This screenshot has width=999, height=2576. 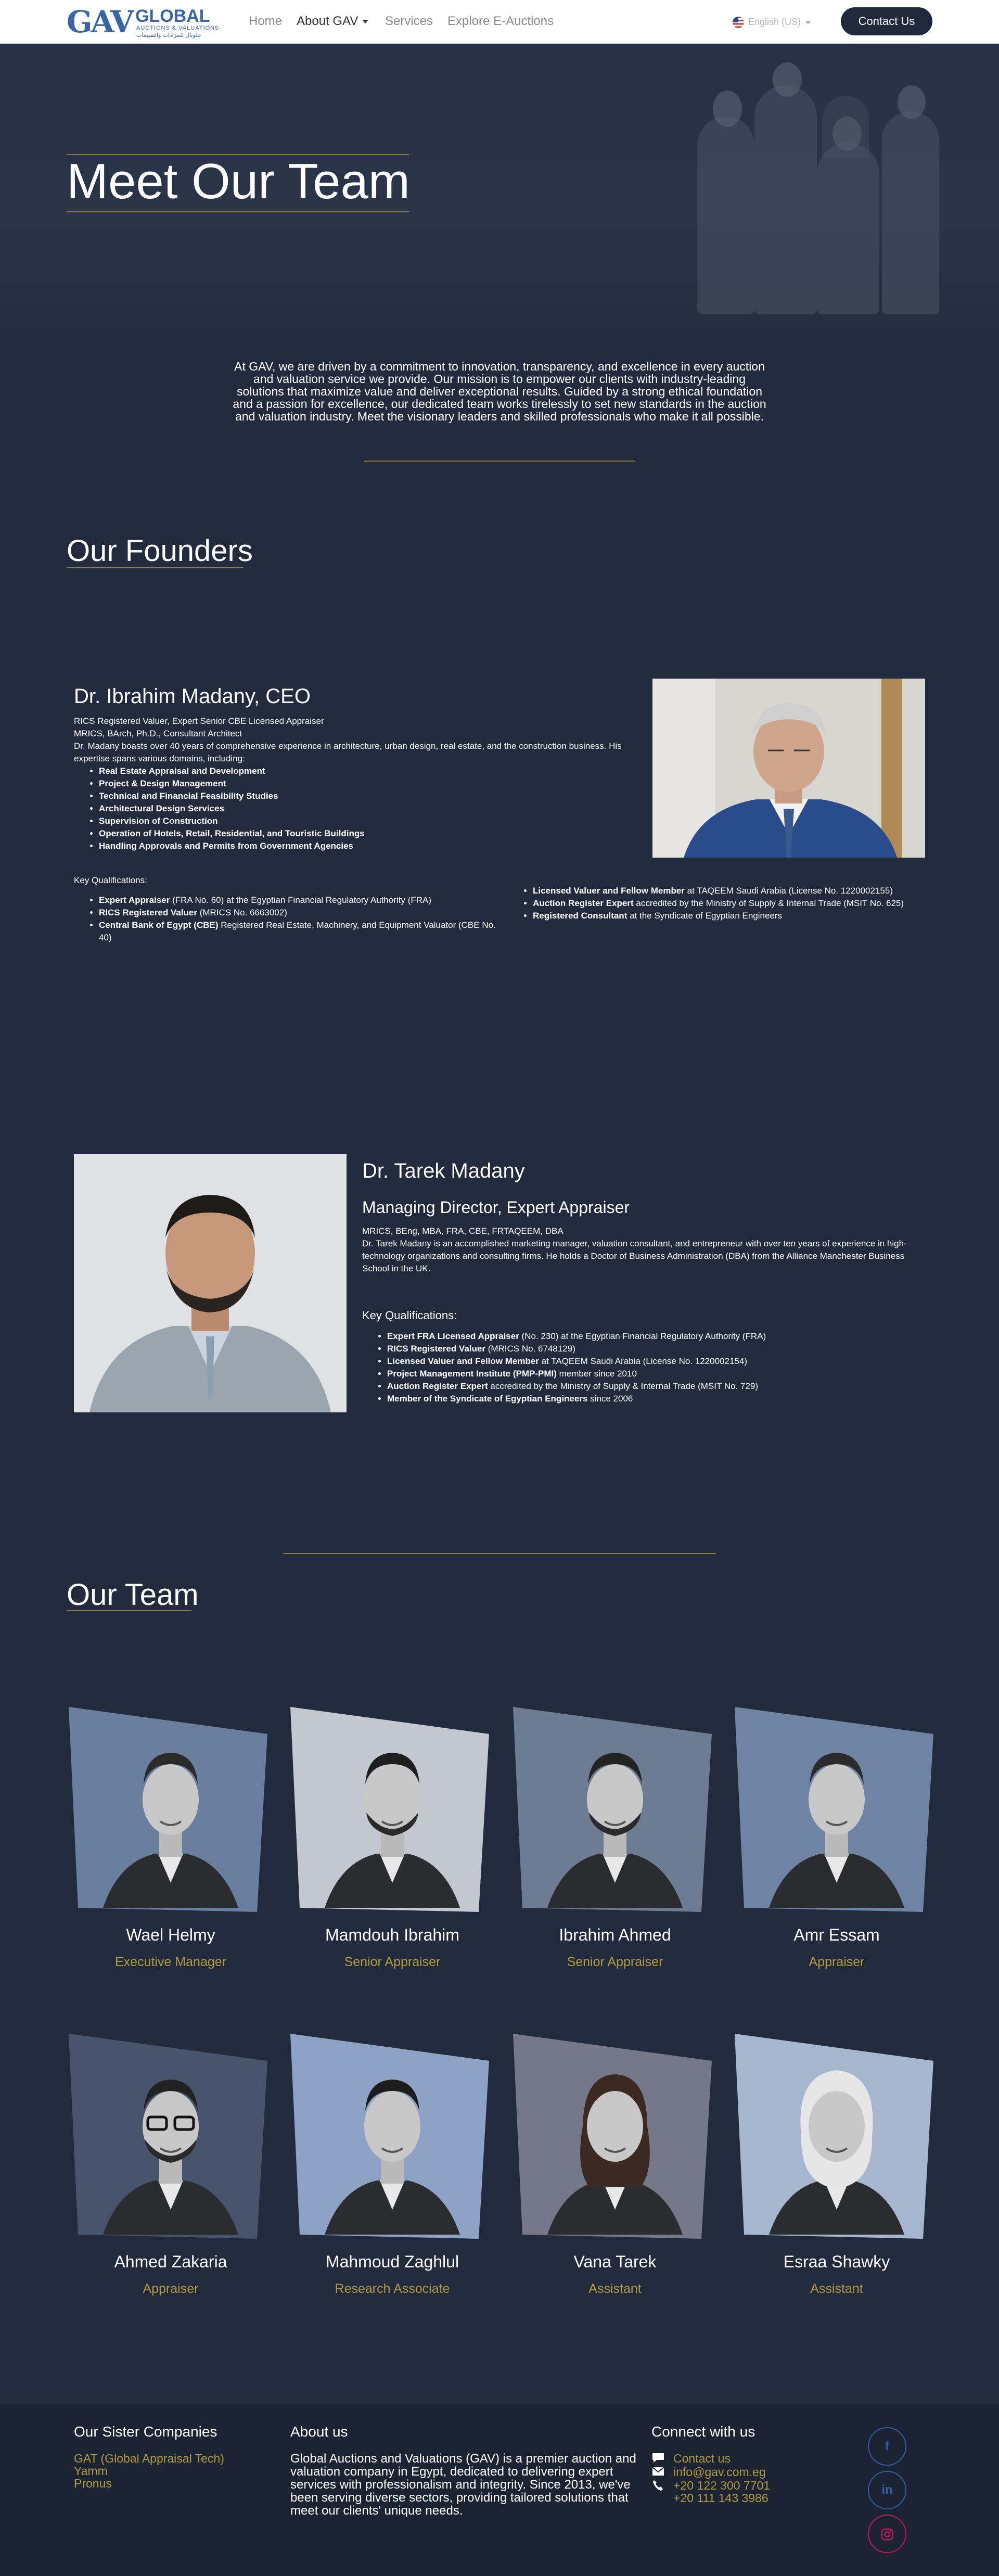 I want to click on logo-arabic: جلوبال للمزادات والتقييمات, so click(x=168, y=35).